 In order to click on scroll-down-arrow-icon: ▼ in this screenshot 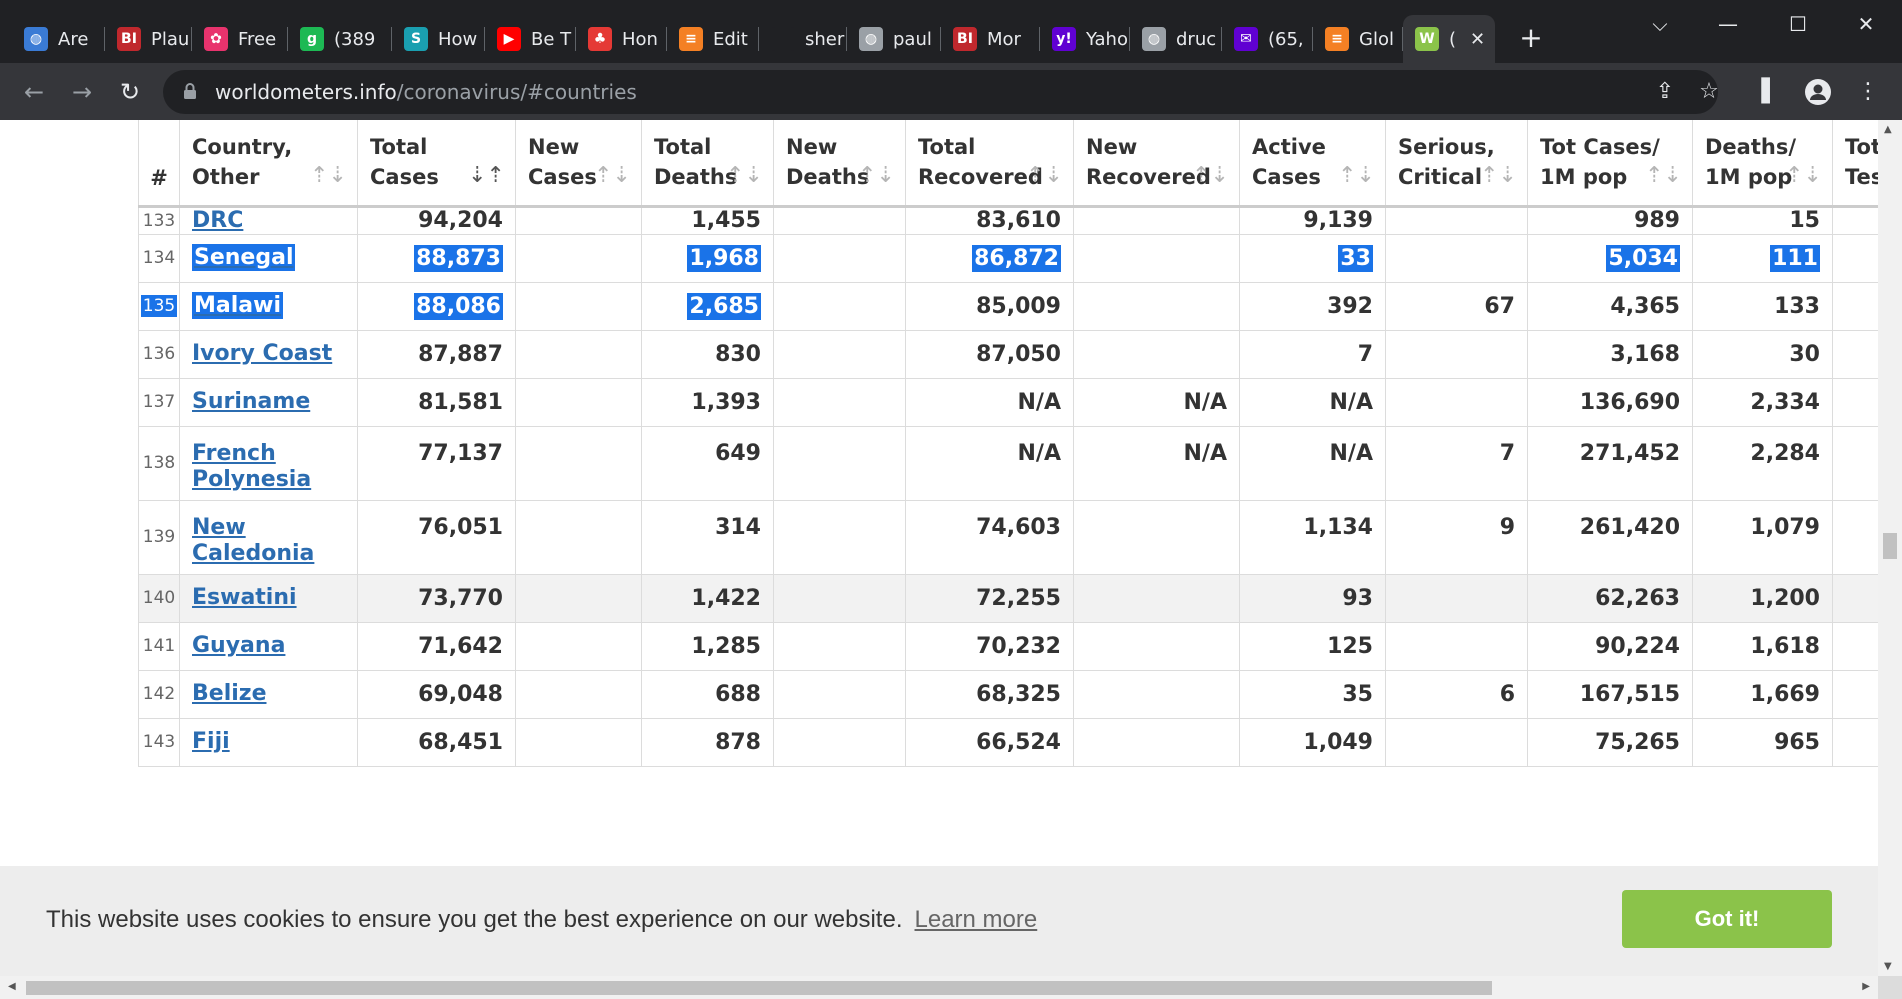, I will do `click(1888, 966)`.